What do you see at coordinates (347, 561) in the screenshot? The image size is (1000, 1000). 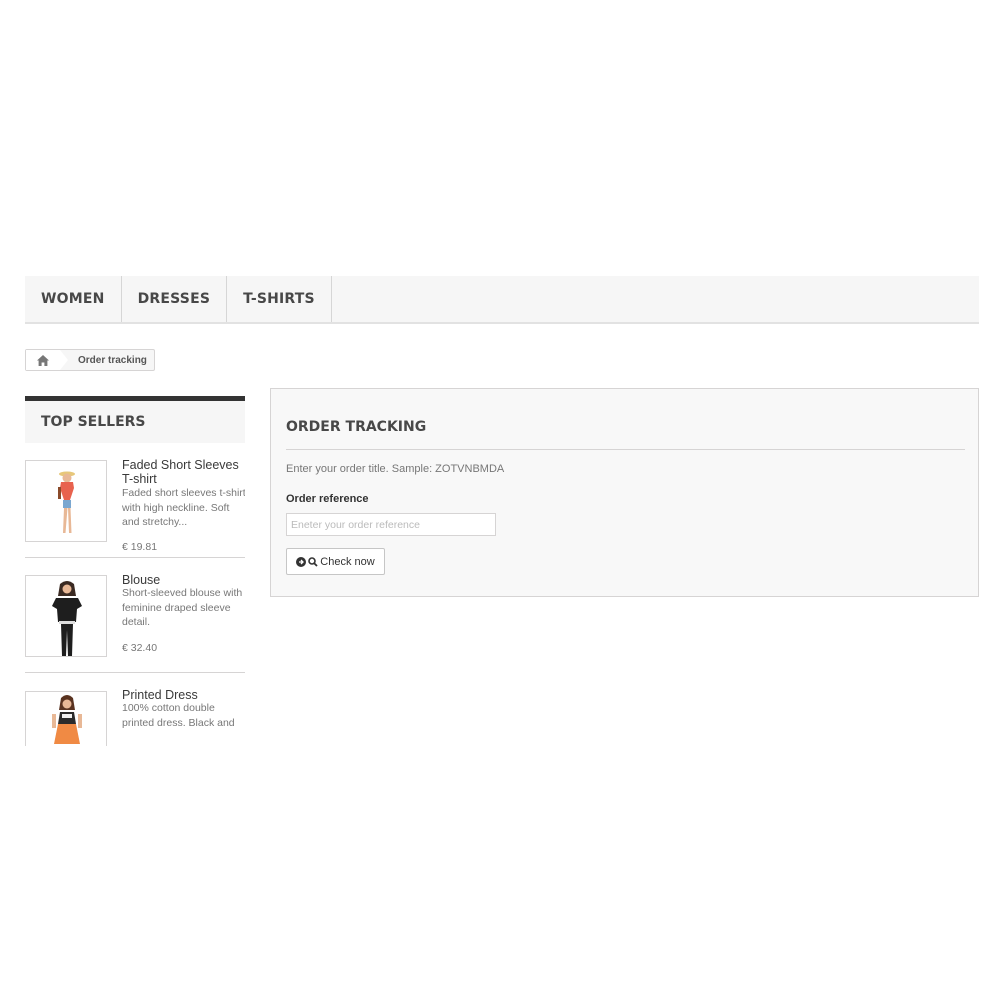 I see `check-now-label: Check now` at bounding box center [347, 561].